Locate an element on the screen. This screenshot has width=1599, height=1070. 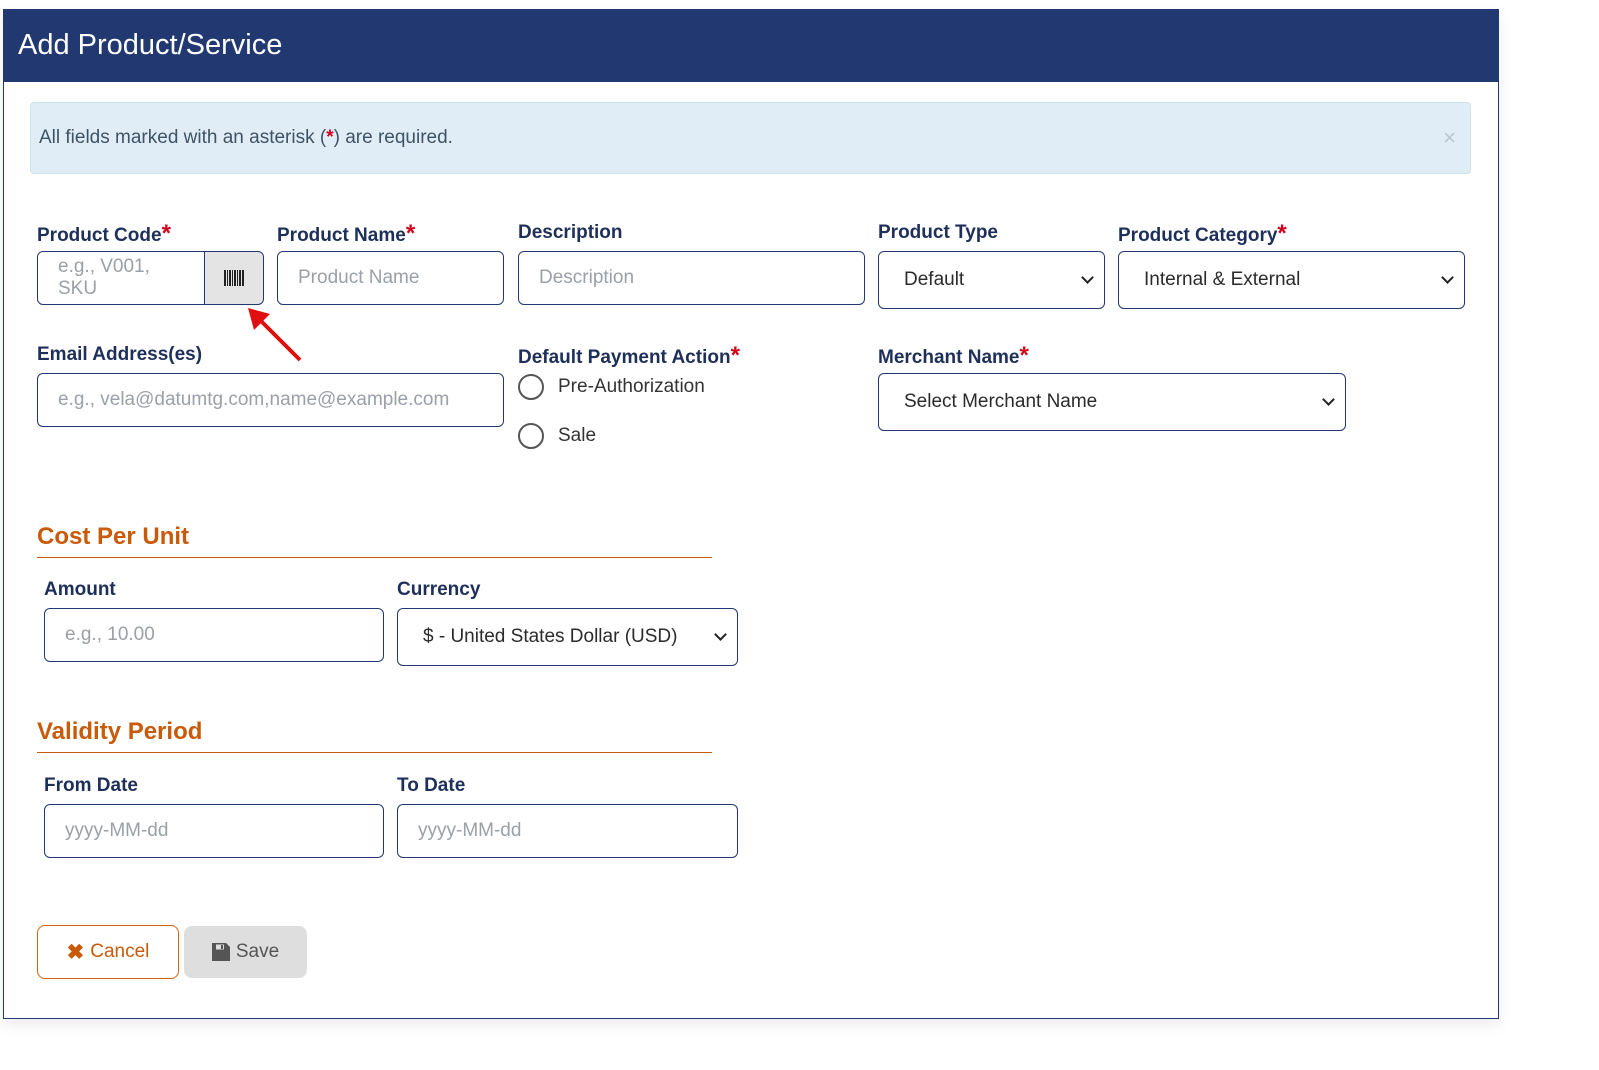
barcode-scan-button is located at coordinates (234, 278).